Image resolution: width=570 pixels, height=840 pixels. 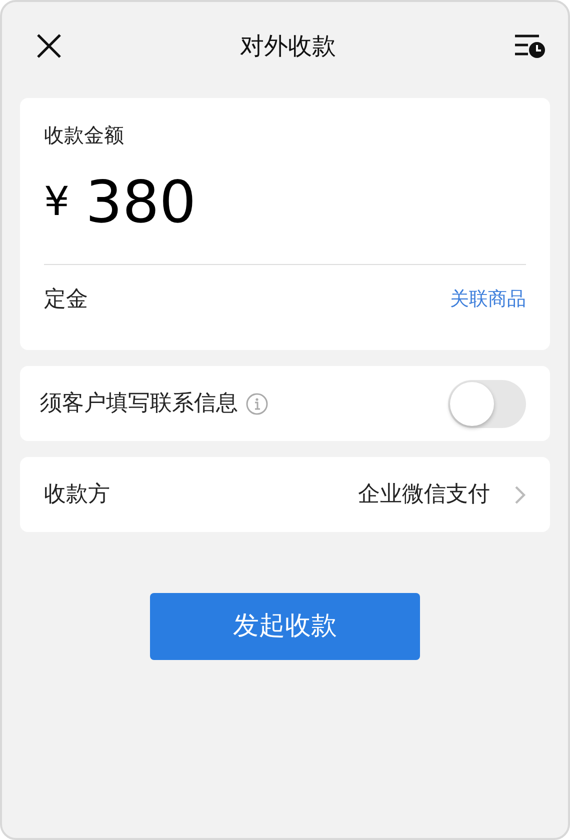 I want to click on link-products: 关联商品, so click(x=488, y=299).